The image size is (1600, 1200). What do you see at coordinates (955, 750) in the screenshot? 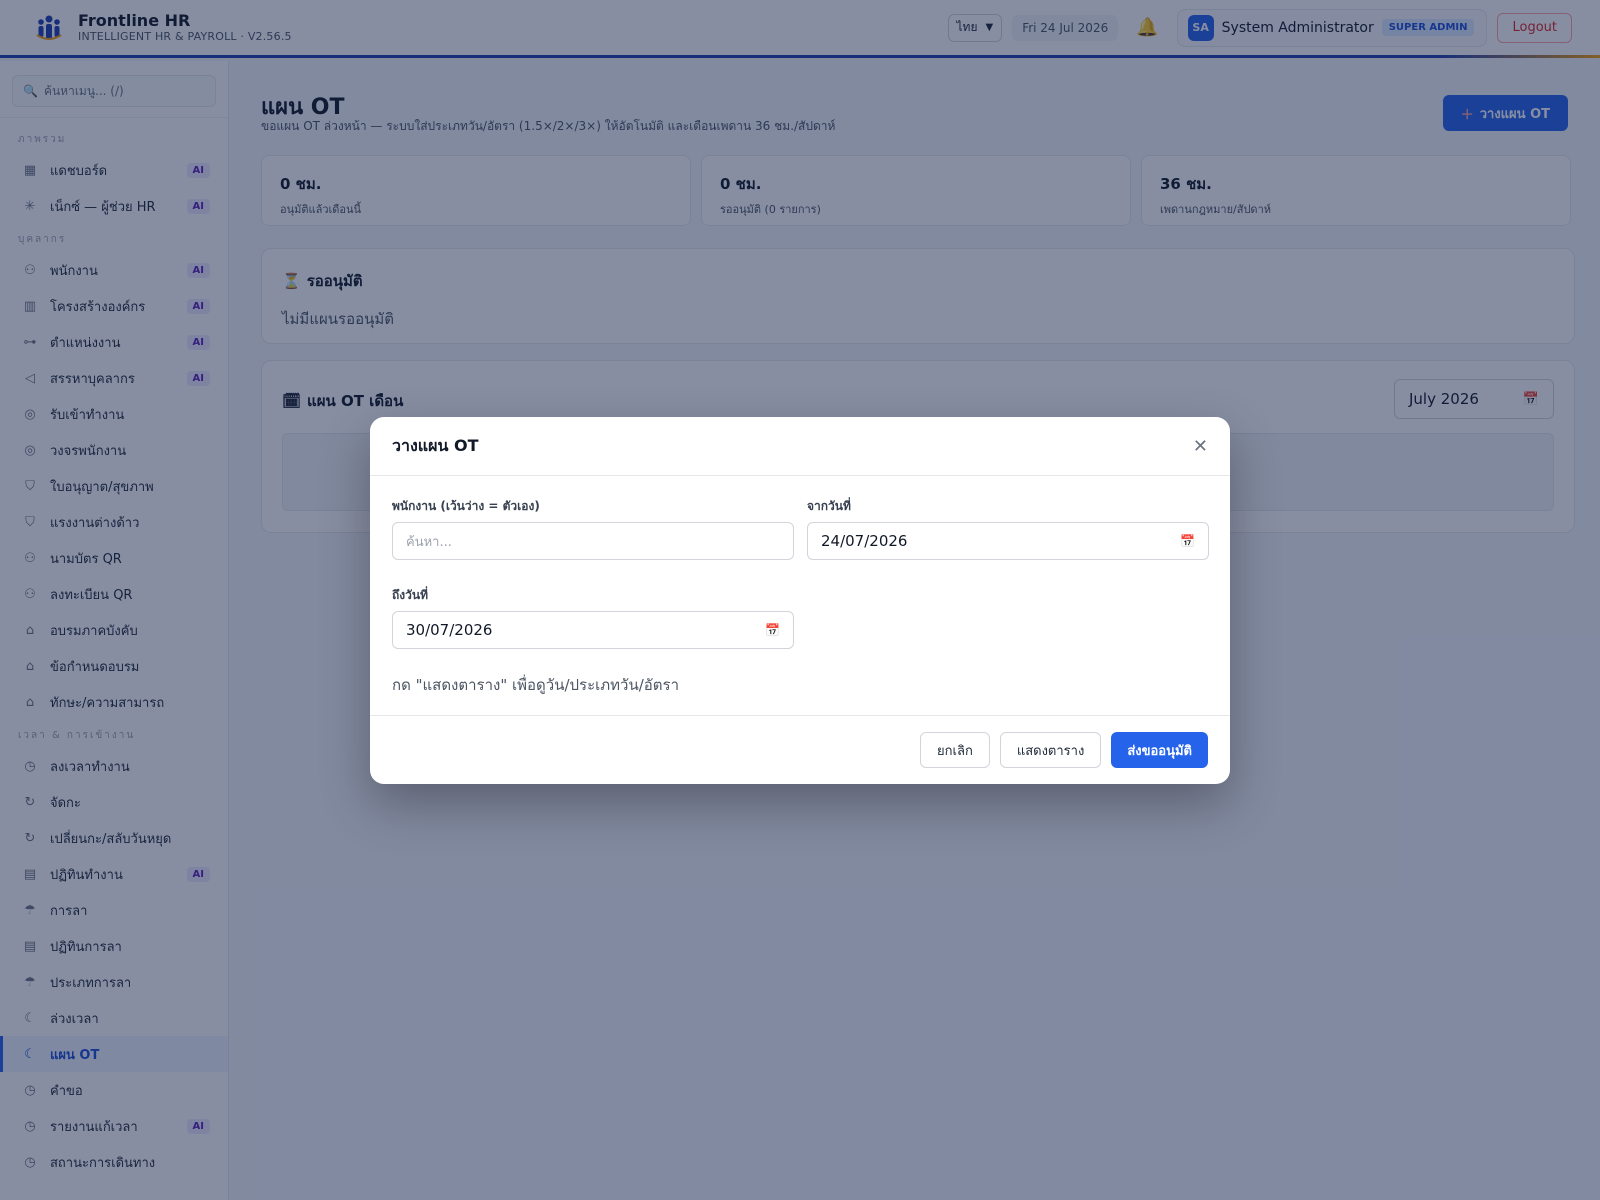
I see `cancel-button: ยกเลิก` at bounding box center [955, 750].